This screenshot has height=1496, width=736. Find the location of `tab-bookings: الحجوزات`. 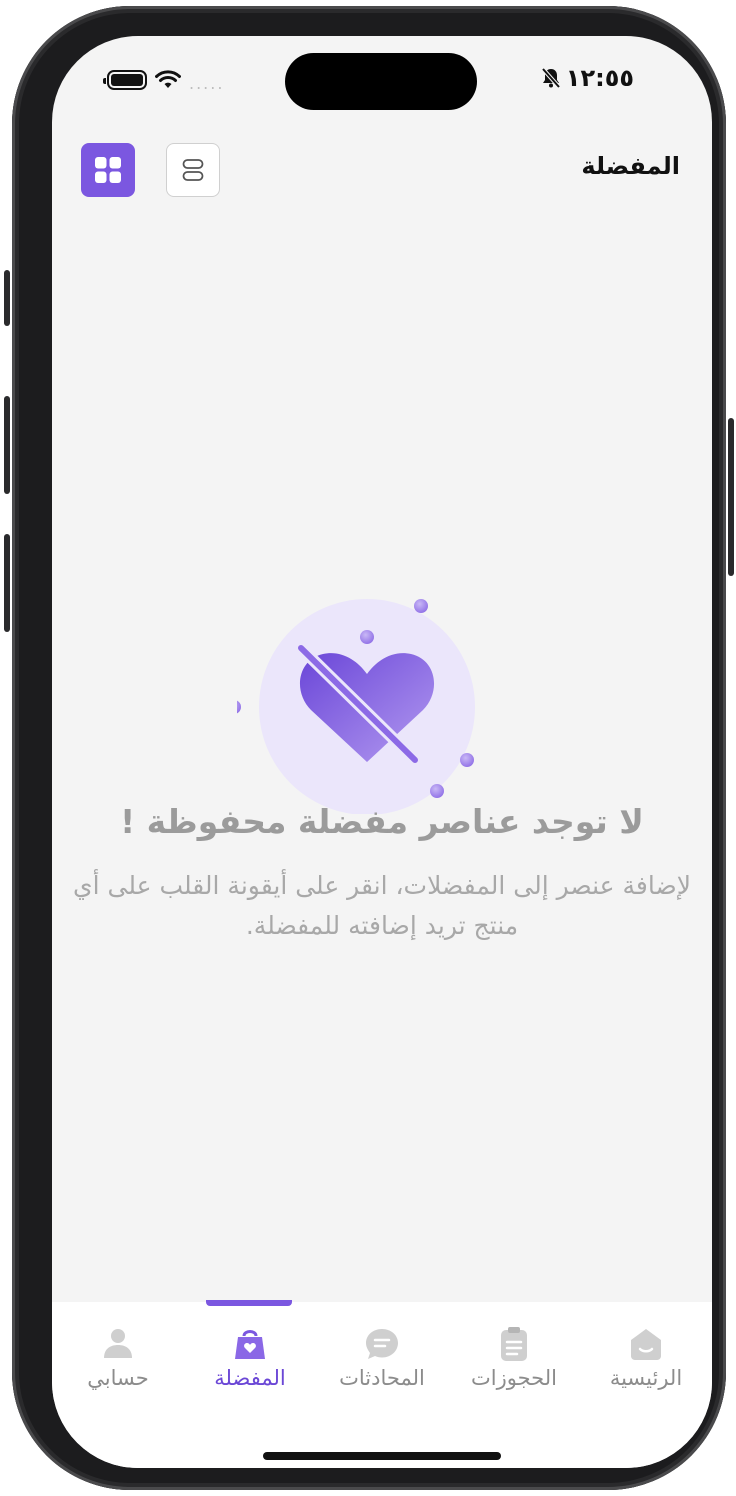

tab-bookings: الحجوزات is located at coordinates (514, 1357).